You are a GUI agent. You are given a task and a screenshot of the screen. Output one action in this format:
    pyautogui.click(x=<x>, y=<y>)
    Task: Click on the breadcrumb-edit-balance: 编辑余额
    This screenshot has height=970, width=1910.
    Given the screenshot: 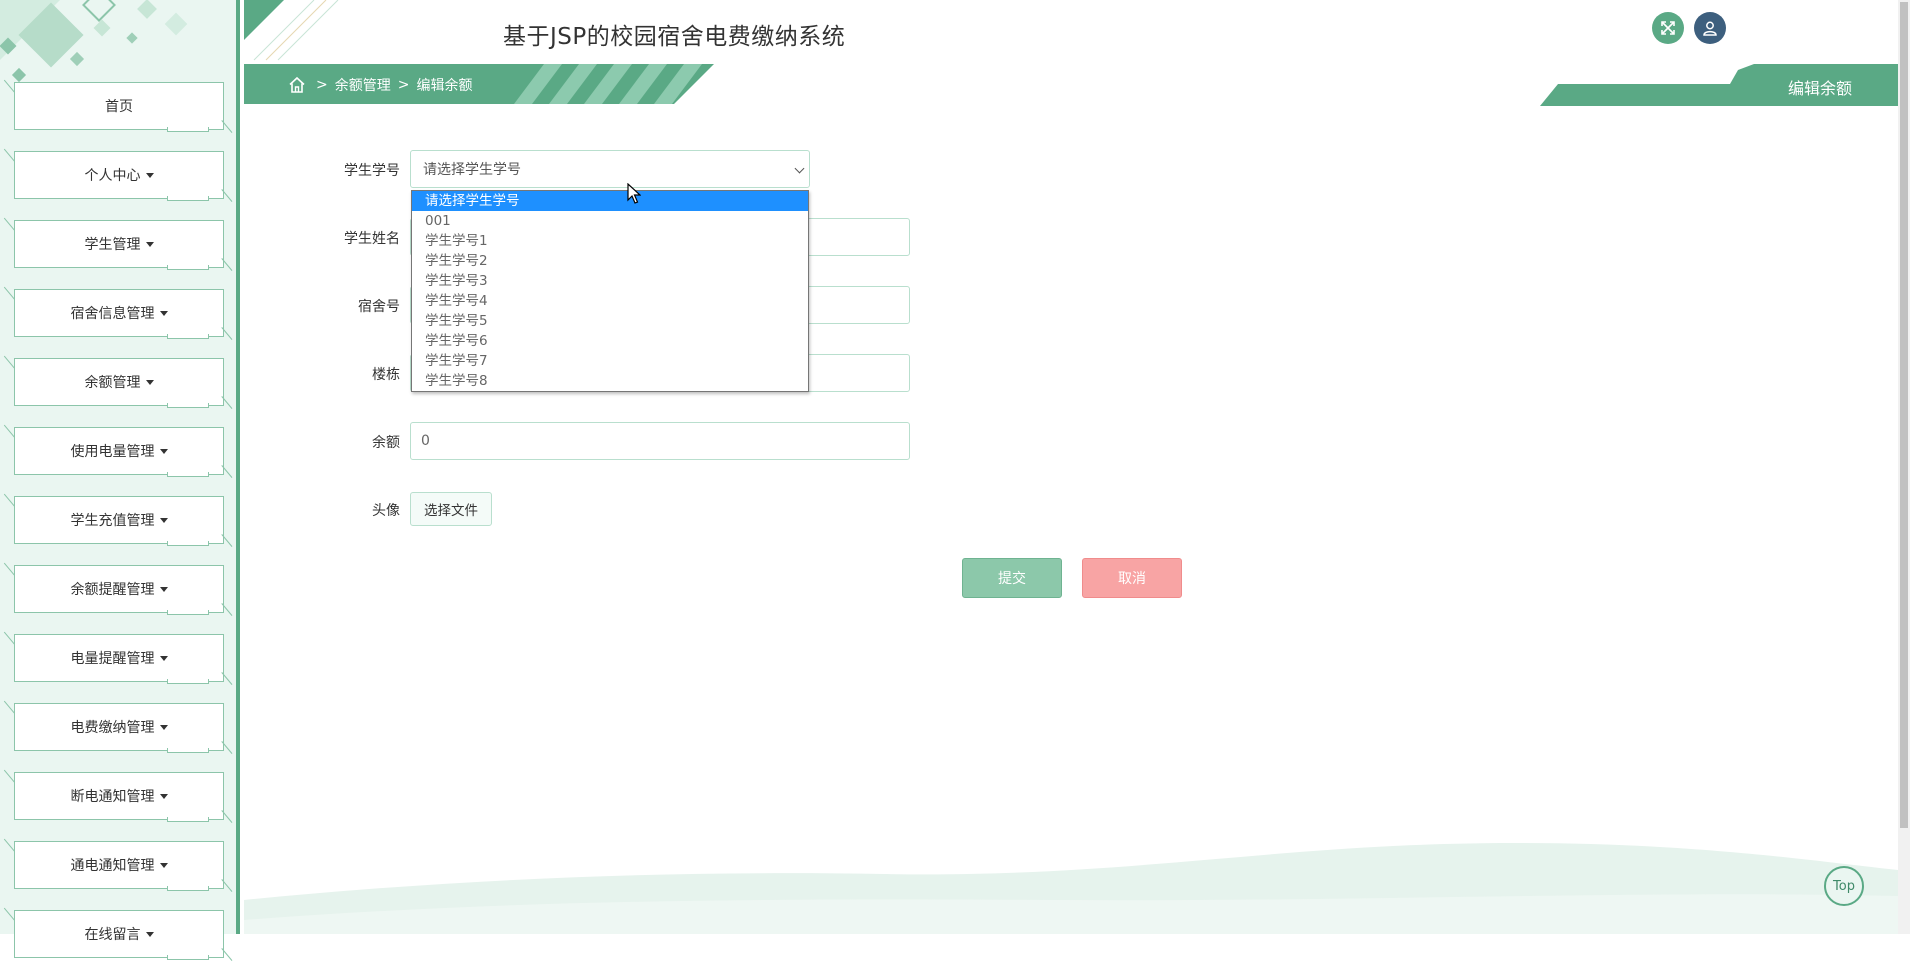 What is the action you would take?
    pyautogui.click(x=444, y=86)
    